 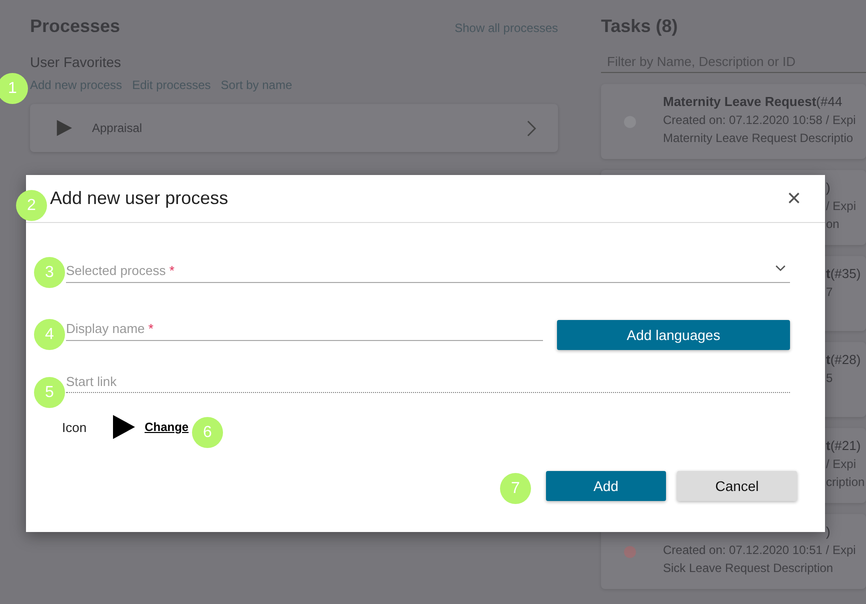 I want to click on add-button: Add, so click(x=606, y=486).